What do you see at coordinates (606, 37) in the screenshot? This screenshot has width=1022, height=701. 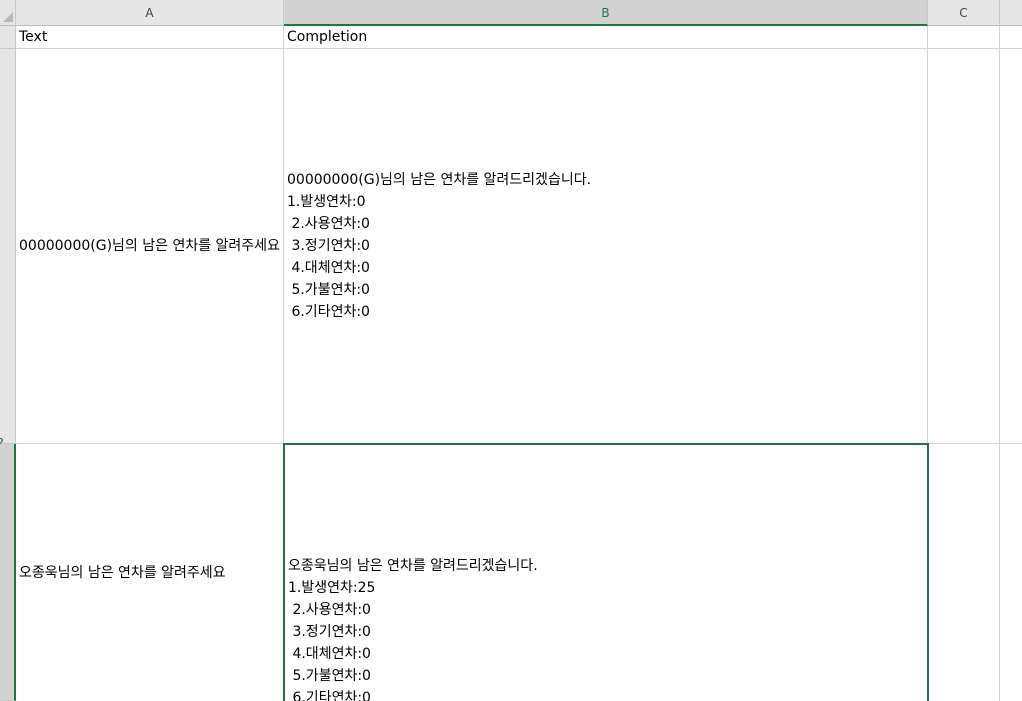 I see `cell-b1: Completion` at bounding box center [606, 37].